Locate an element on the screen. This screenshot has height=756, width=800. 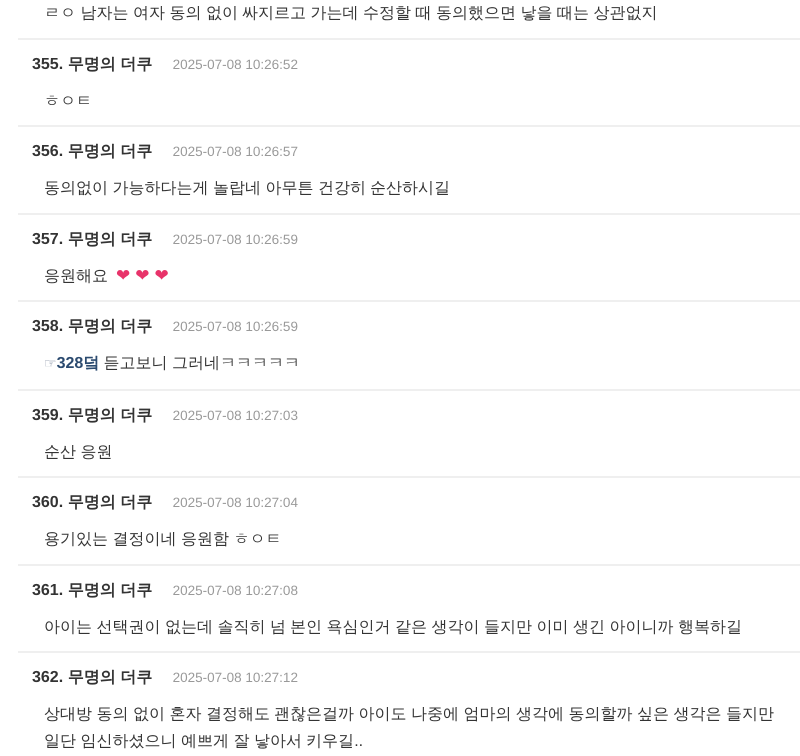
comment-timestamp: 2025-07-08 10:27:03 is located at coordinates (235, 415).